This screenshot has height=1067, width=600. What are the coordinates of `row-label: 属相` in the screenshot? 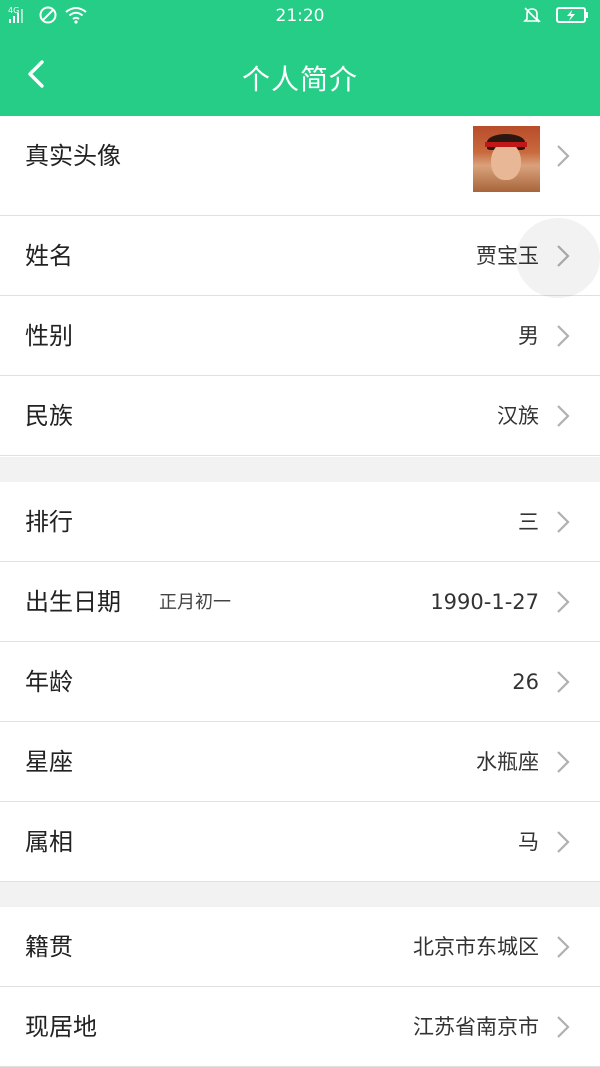 It's located at (49, 842).